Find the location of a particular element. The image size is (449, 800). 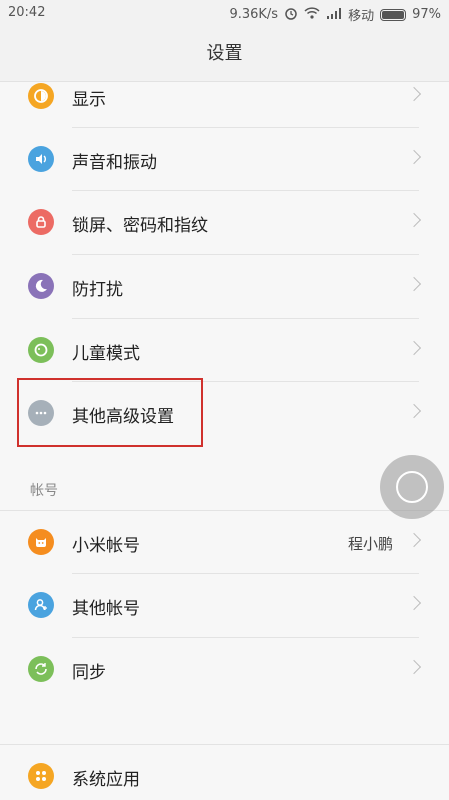

settings-item-sound: 声音和振动 is located at coordinates (224, 159).